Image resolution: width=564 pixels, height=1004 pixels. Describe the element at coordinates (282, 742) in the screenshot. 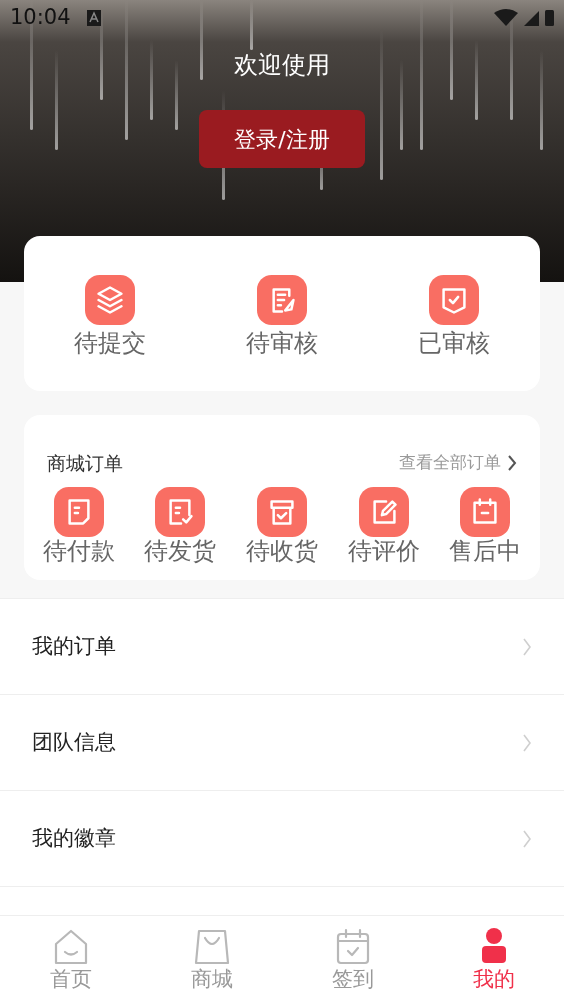

I see `menu-row: 团队信息` at that location.